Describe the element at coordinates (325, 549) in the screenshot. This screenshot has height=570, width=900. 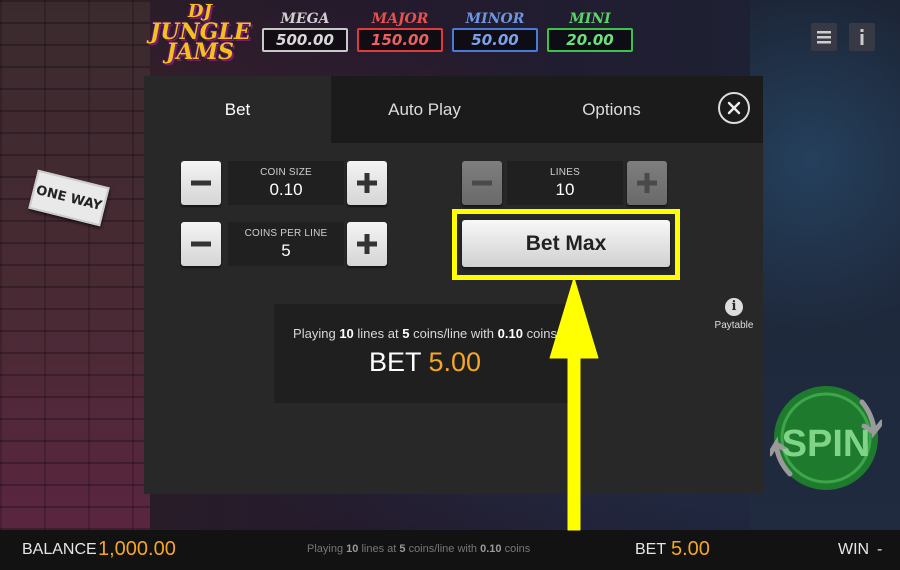
I see `footer-summary-prefix: Playing` at that location.